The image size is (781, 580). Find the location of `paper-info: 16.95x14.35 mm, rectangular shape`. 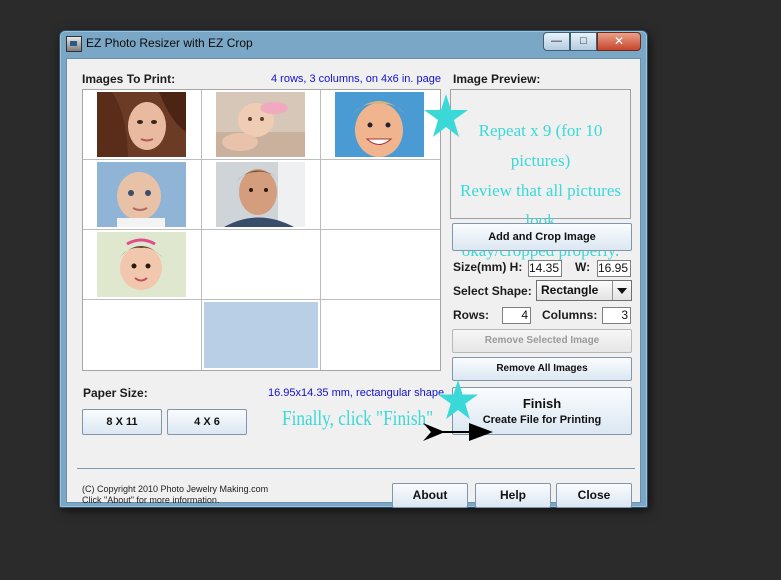

paper-info: 16.95x14.35 mm, rectangular shape is located at coordinates (356, 393).